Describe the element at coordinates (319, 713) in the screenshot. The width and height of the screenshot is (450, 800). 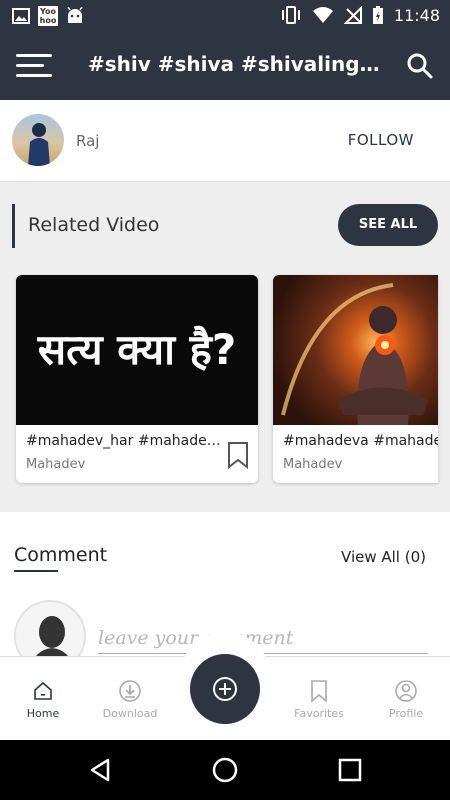
I see `nav-label: Favorites` at that location.